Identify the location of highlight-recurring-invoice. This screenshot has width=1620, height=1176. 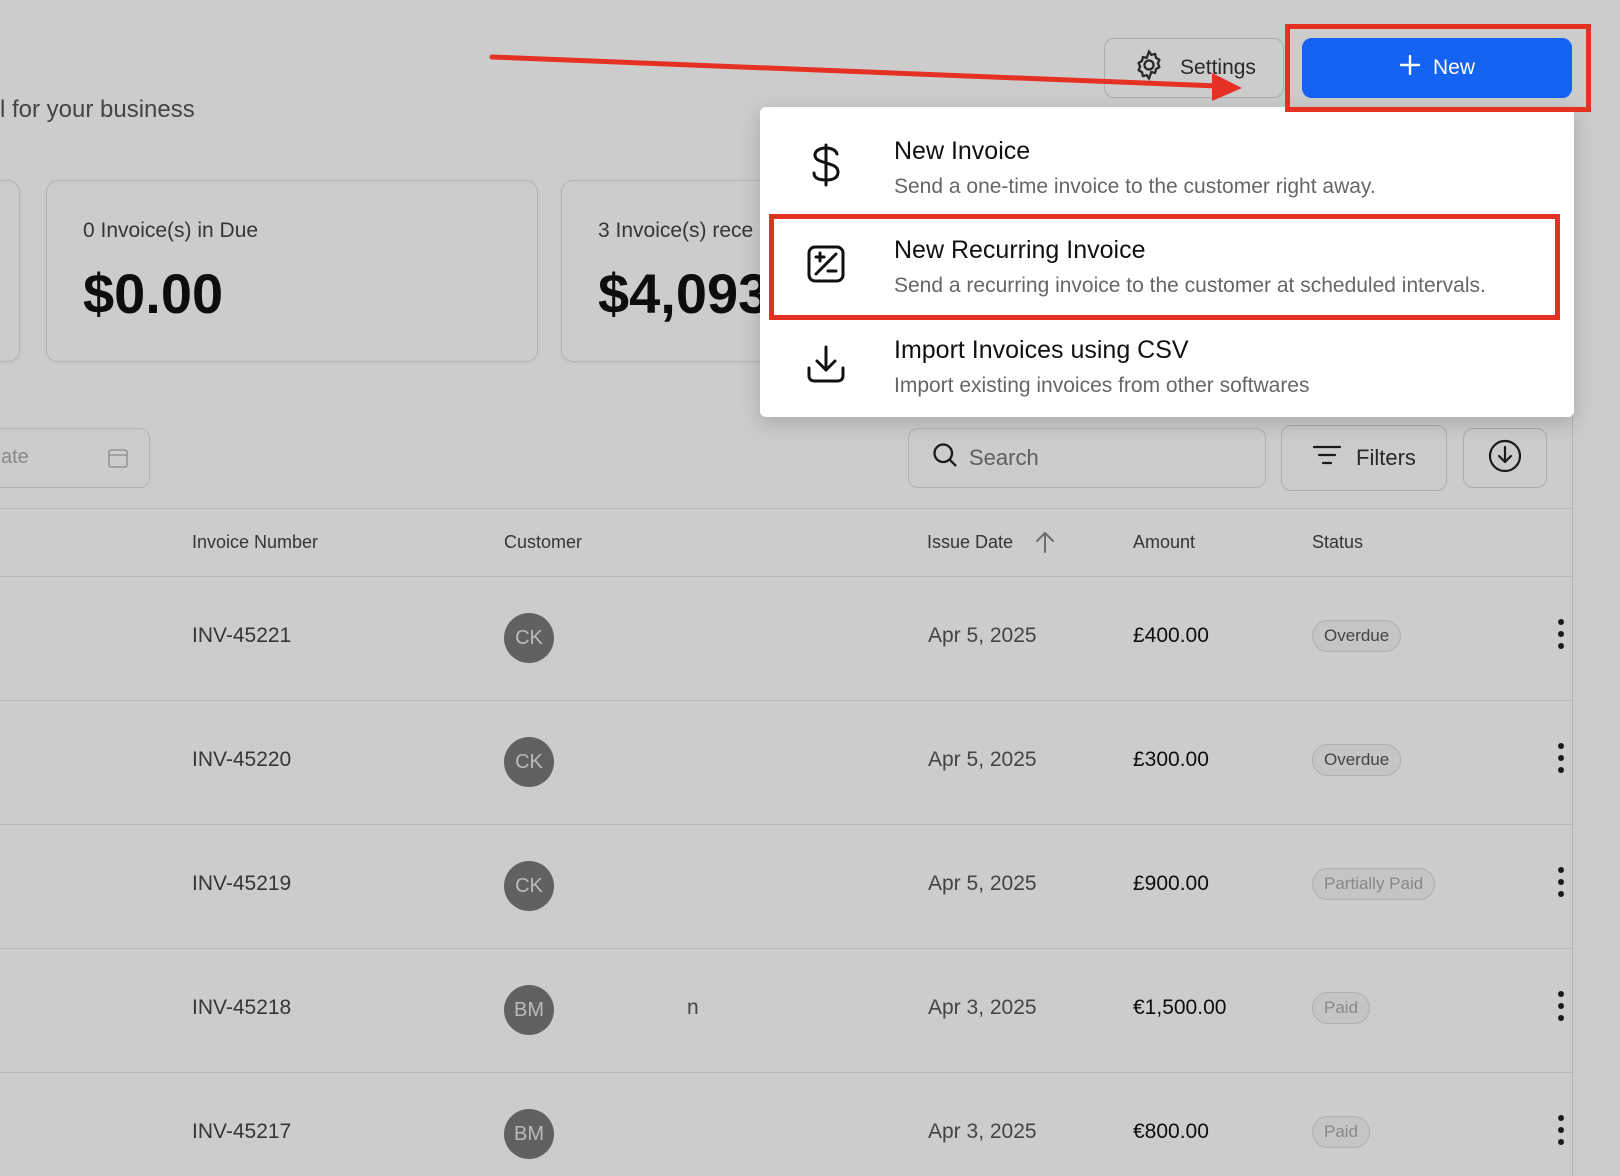
(1164, 267).